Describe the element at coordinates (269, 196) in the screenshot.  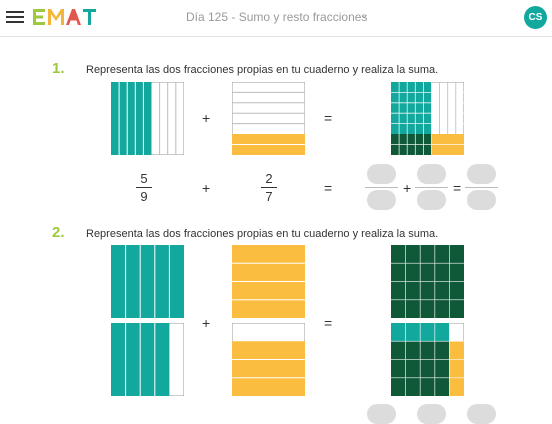
I see `denominator: 7` at that location.